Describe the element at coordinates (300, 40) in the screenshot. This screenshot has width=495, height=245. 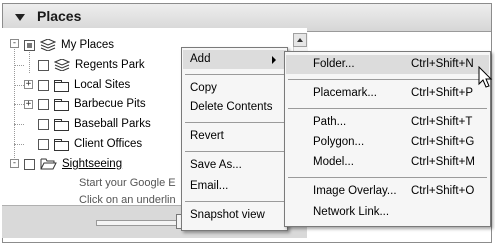
I see `scroll-up-button` at that location.